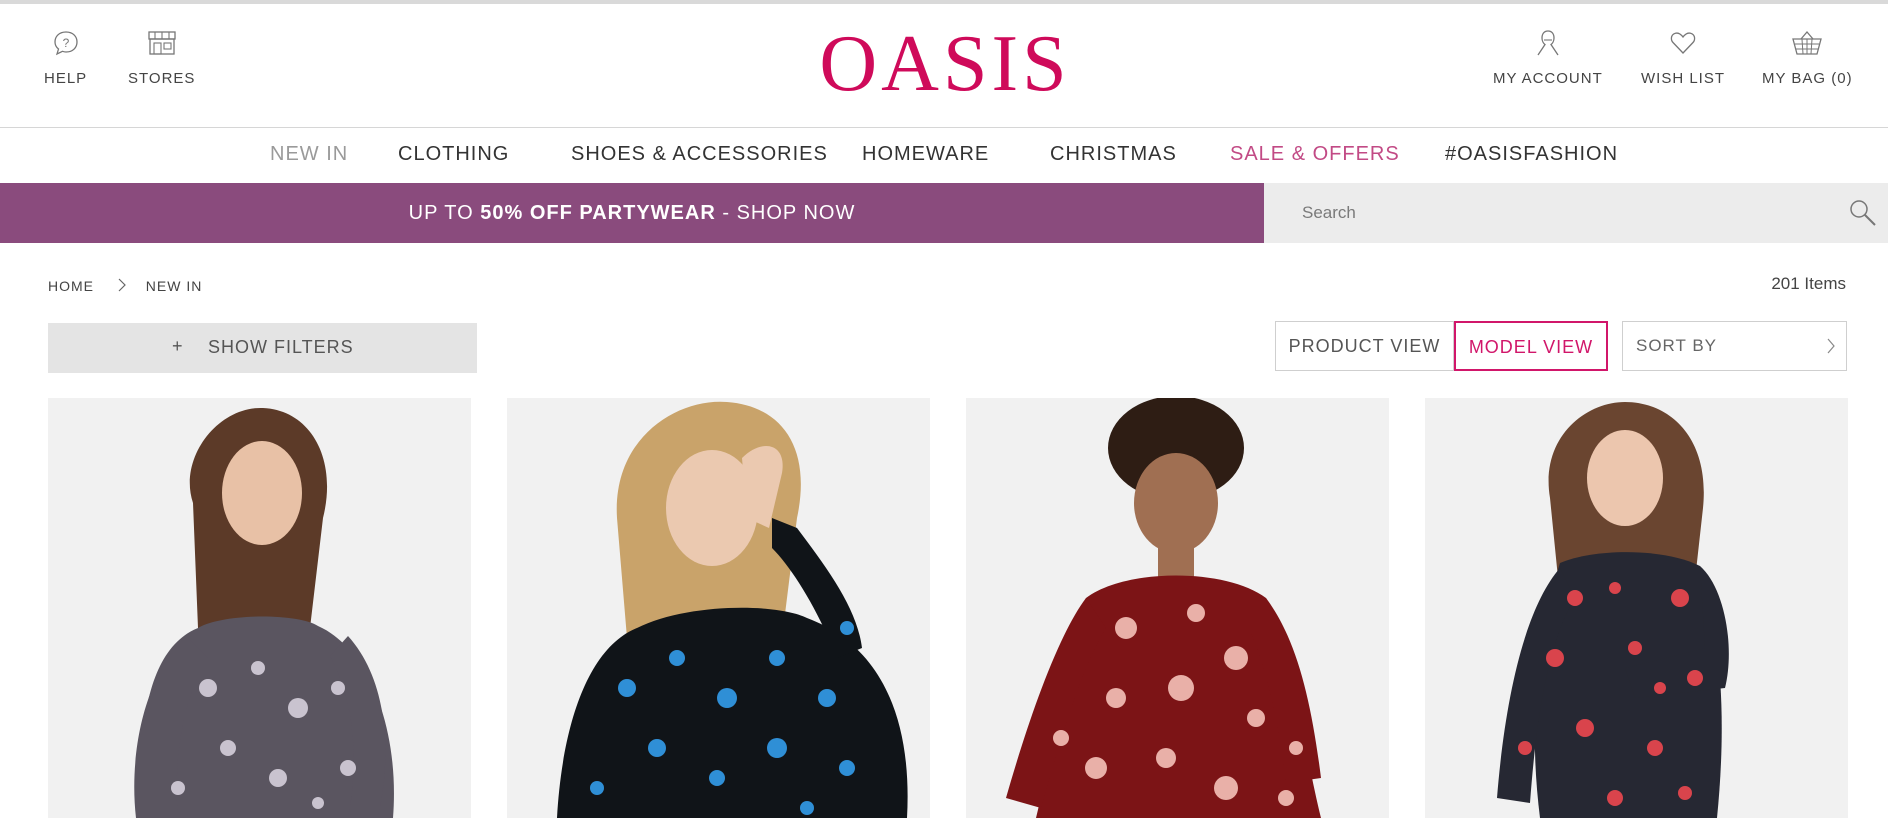 The height and width of the screenshot is (818, 1888). I want to click on heart-icon, so click(1683, 43).